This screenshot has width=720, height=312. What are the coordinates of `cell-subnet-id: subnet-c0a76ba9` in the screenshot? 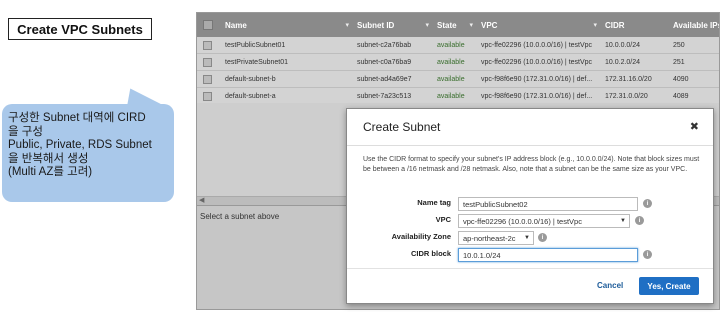 It's located at (384, 62).